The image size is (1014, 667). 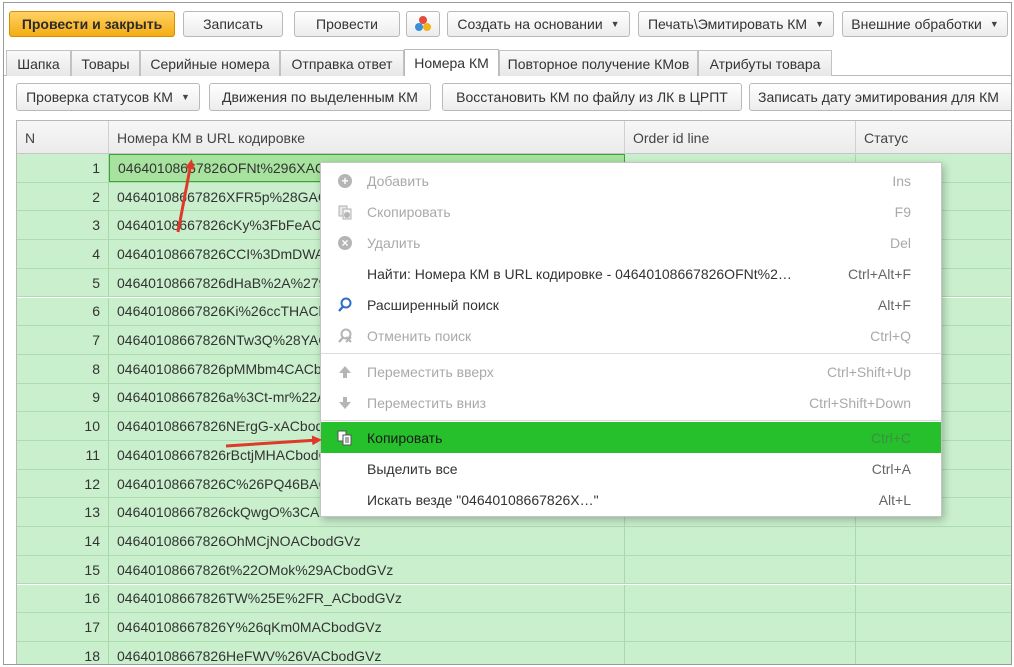 I want to click on write-emission-date-button: Записать дату эмитирования для КМ, so click(x=880, y=97).